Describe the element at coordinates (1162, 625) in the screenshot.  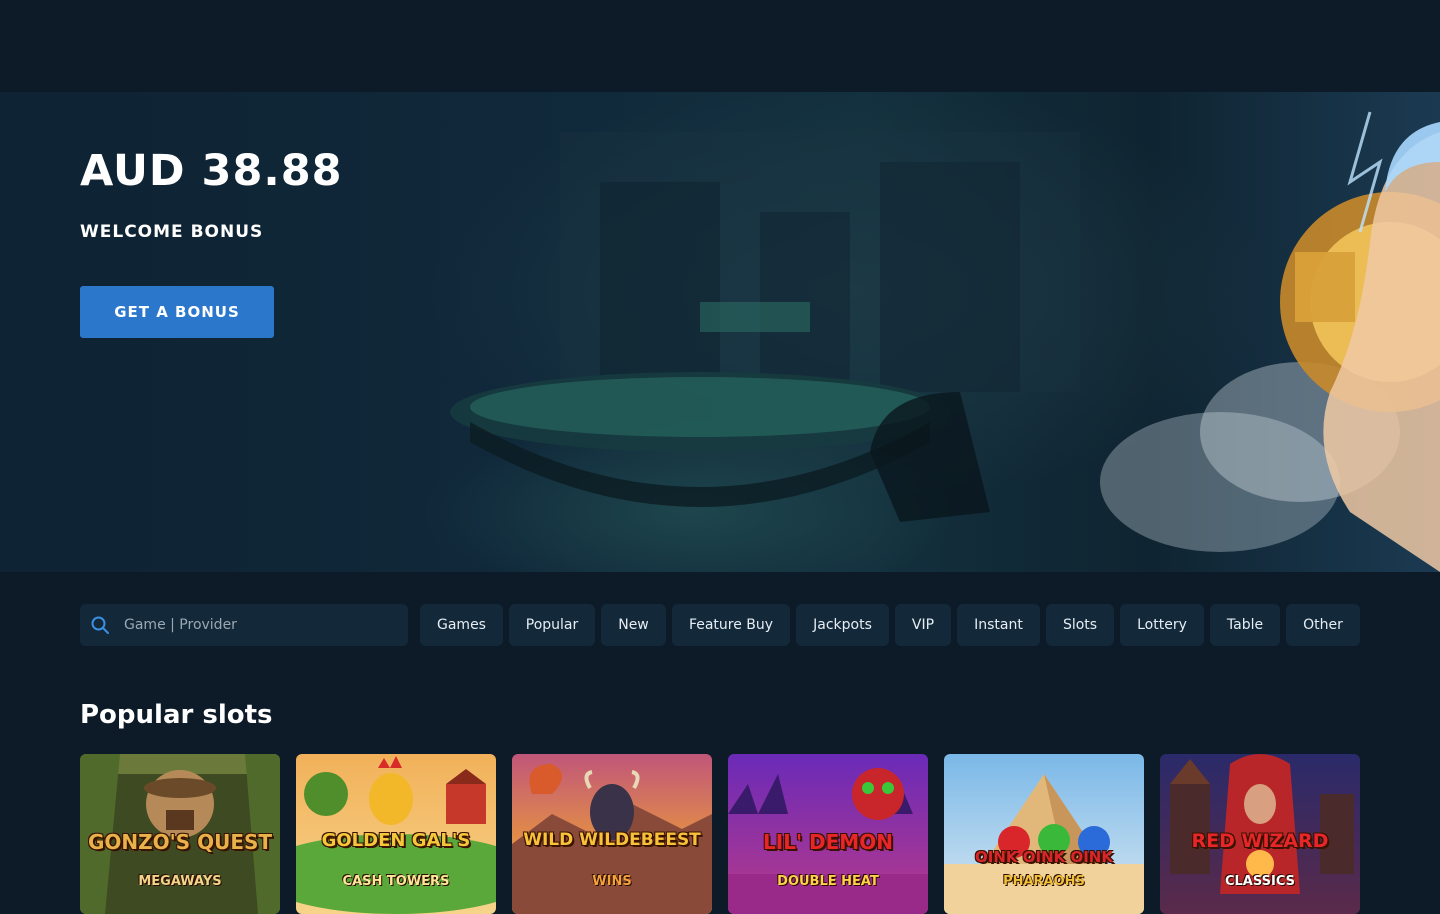
I see `category-chip-lottery: Lottery` at that location.